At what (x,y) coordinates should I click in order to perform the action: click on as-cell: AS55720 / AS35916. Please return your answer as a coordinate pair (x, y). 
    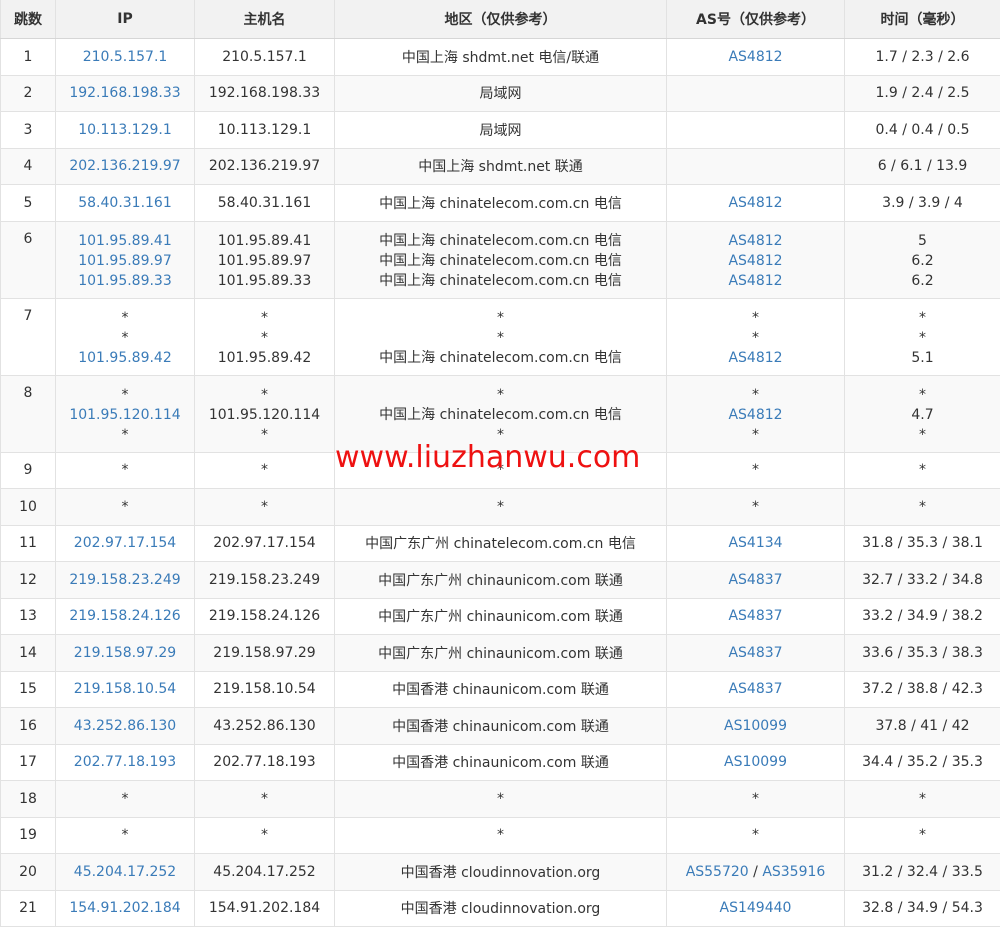
    Looking at the image, I should click on (755, 872).